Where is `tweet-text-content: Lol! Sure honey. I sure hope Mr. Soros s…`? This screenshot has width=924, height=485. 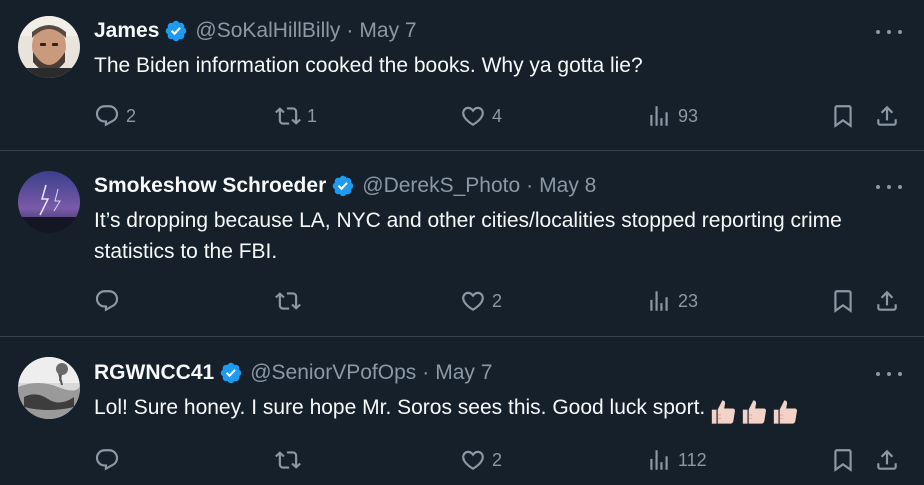
tweet-text-content: Lol! Sure honey. I sure hope Mr. Soros s… is located at coordinates (400, 407).